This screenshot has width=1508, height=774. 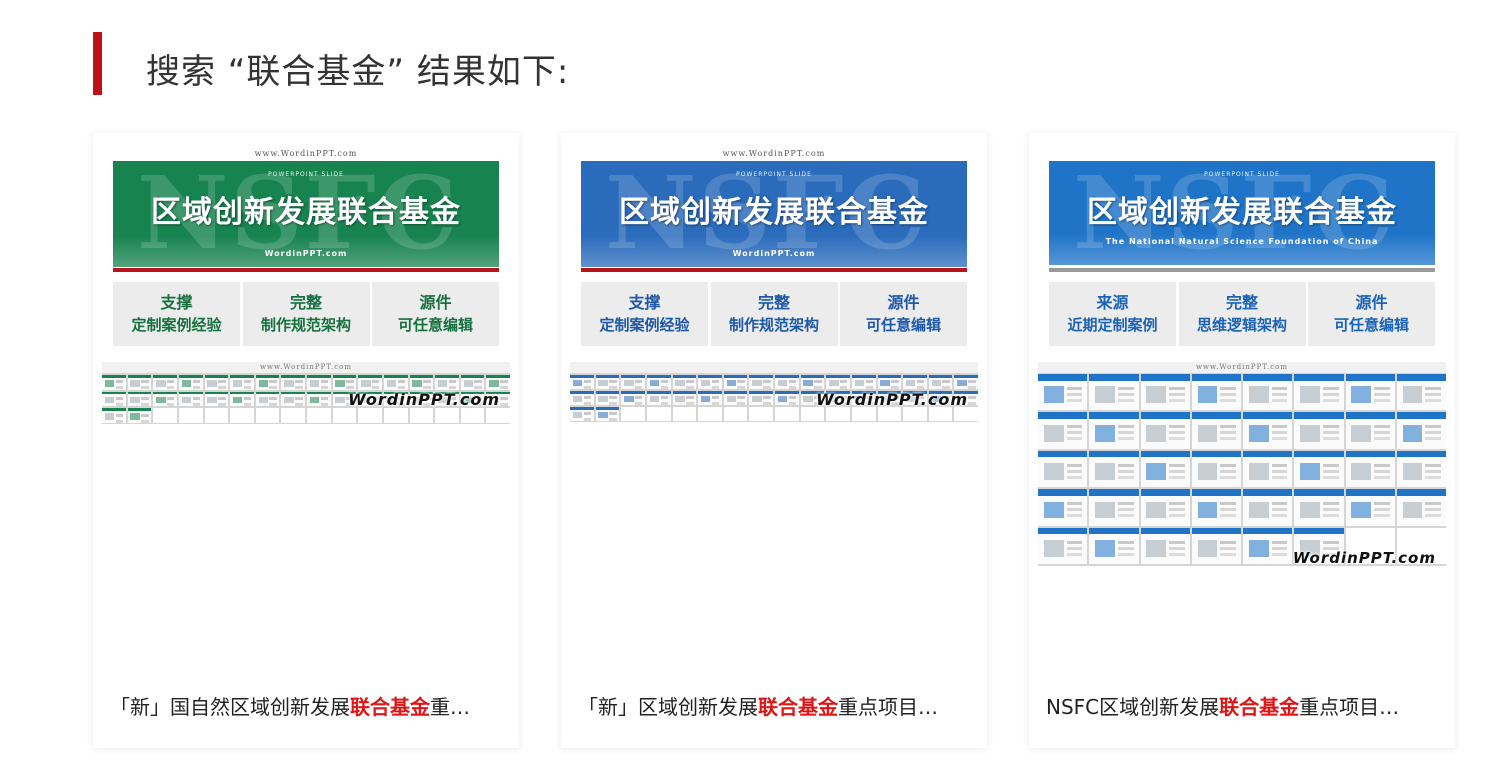 What do you see at coordinates (1242, 270) in the screenshot?
I see `banner-underline` at bounding box center [1242, 270].